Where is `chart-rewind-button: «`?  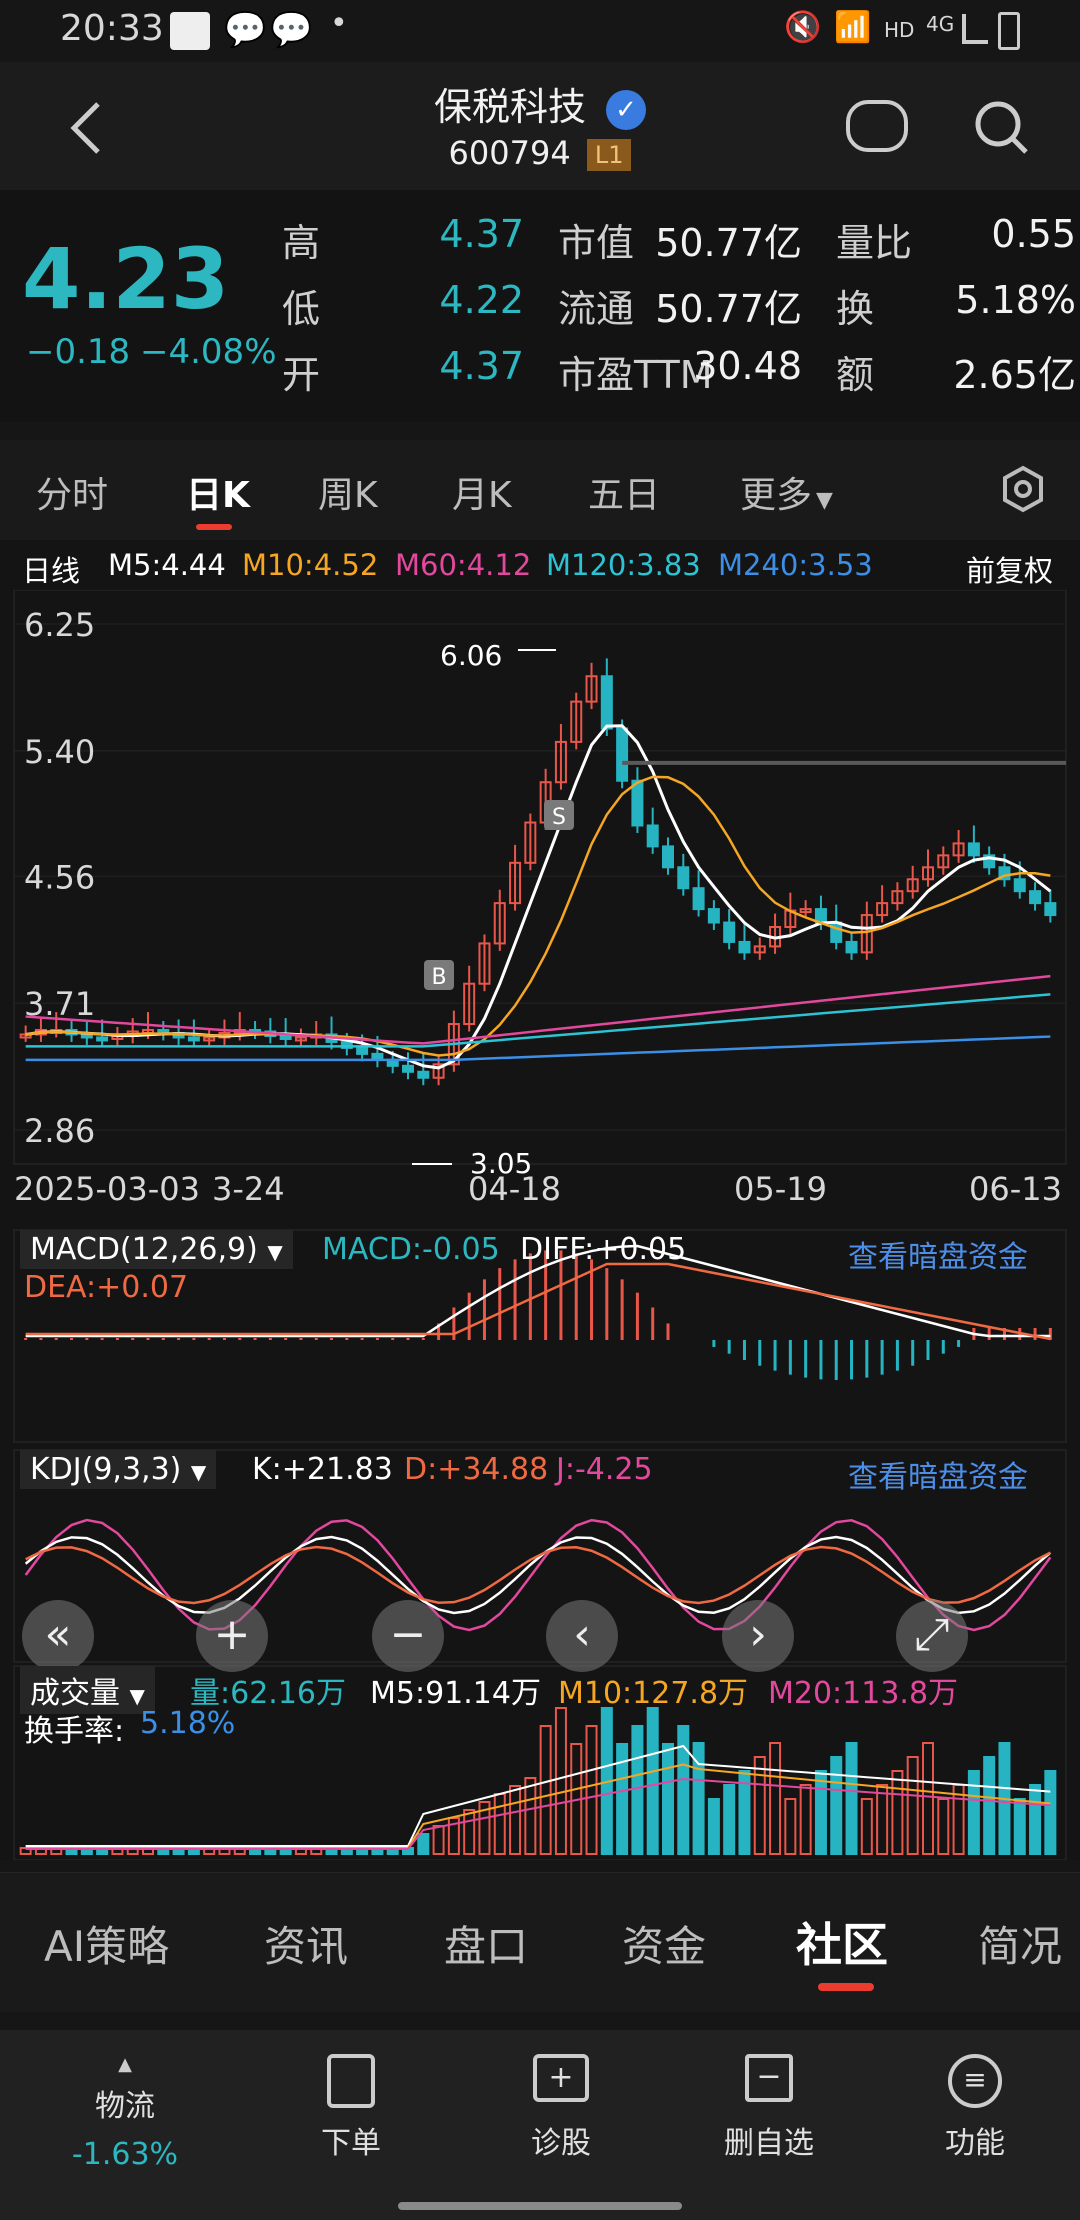 chart-rewind-button: « is located at coordinates (58, 1636).